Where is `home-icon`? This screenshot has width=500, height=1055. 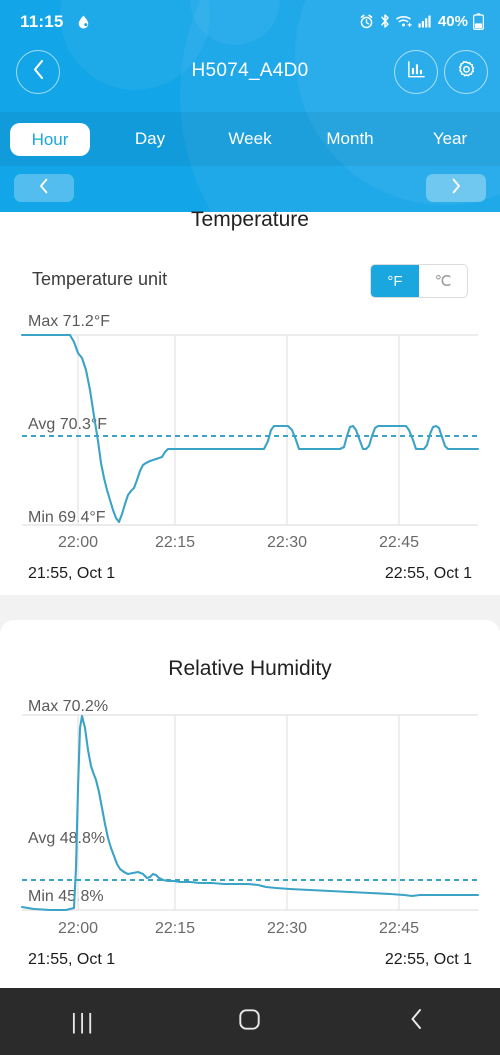
home-icon is located at coordinates (249, 1022).